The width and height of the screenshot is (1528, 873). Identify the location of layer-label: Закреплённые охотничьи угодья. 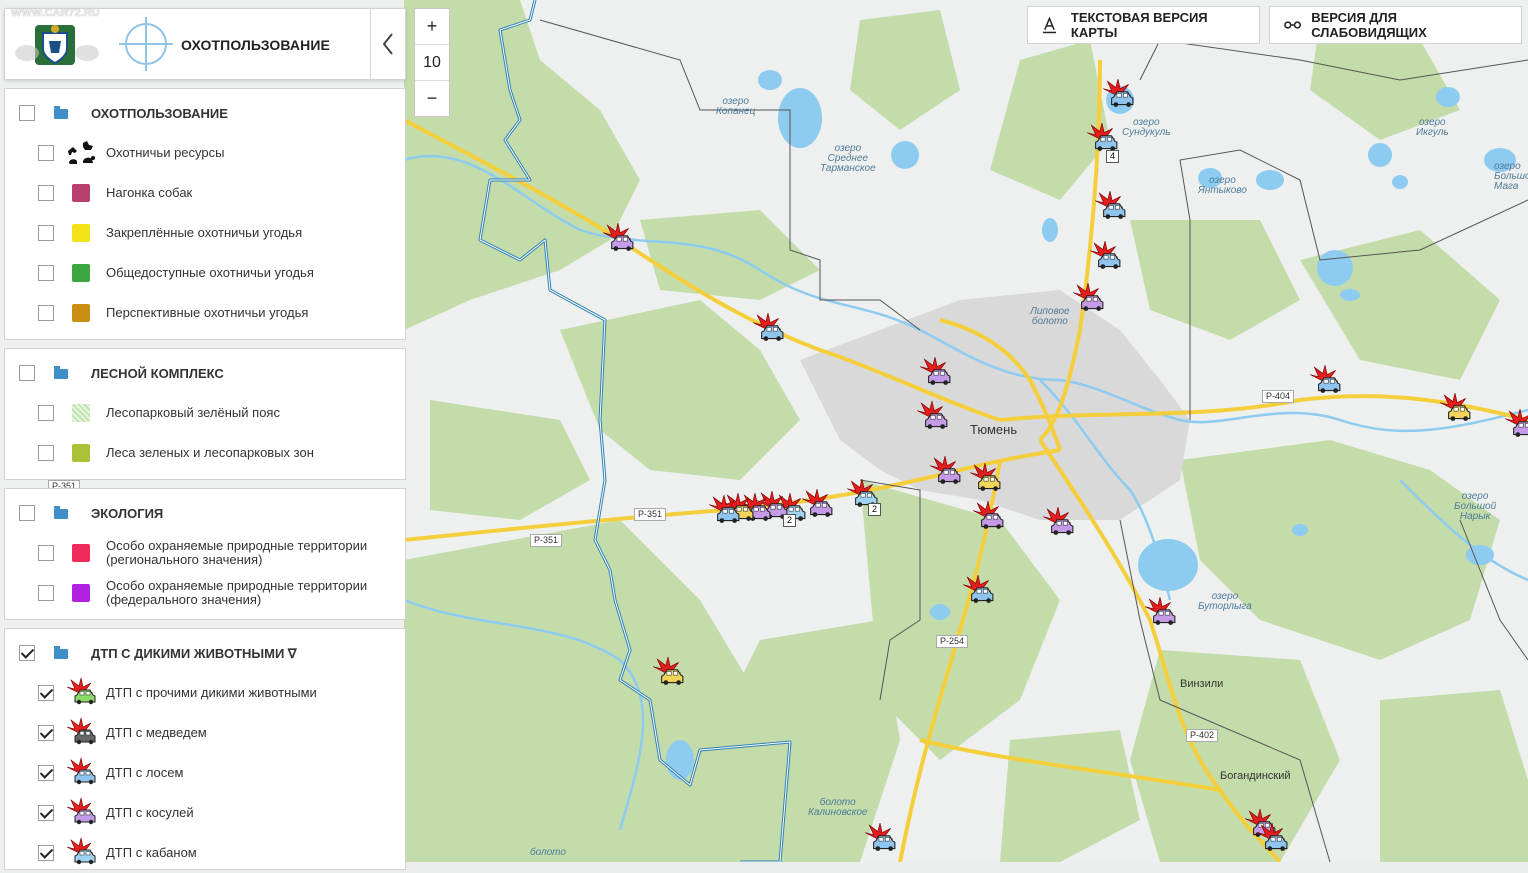
(204, 232).